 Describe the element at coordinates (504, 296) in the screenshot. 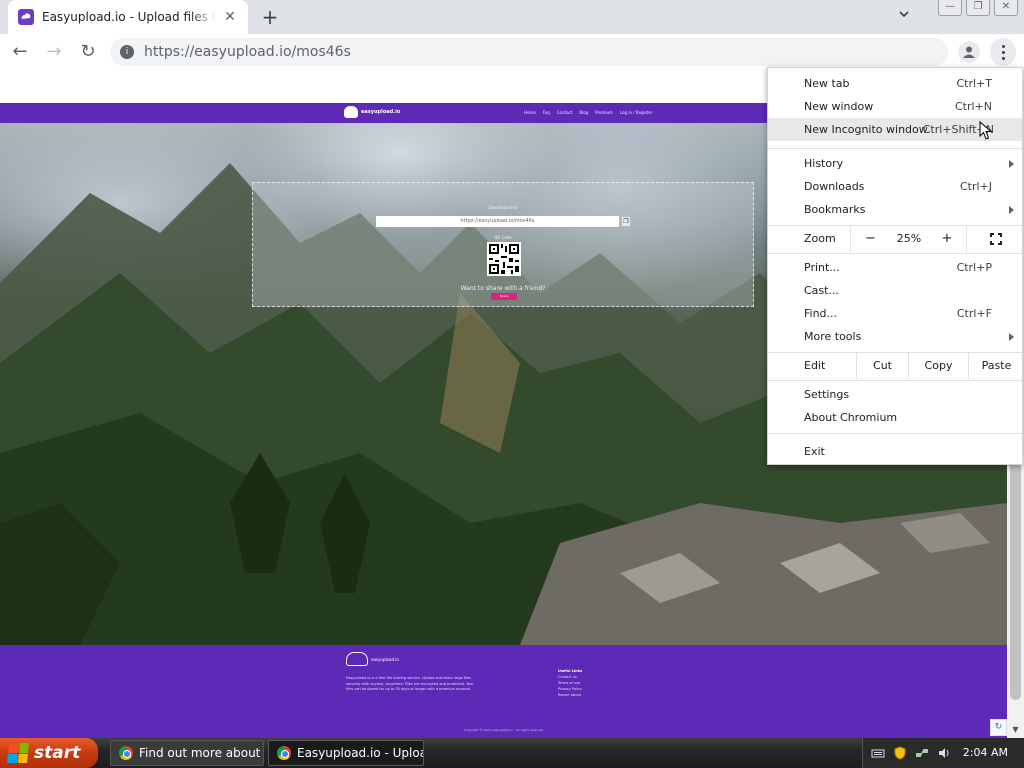

I see `share-button: Share` at that location.